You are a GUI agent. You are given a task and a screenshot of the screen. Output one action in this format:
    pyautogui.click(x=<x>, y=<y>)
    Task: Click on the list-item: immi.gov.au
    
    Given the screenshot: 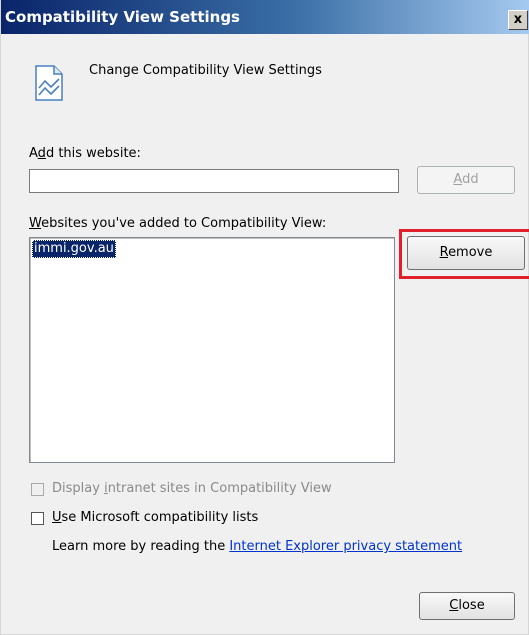 What is the action you would take?
    pyautogui.click(x=74, y=249)
    